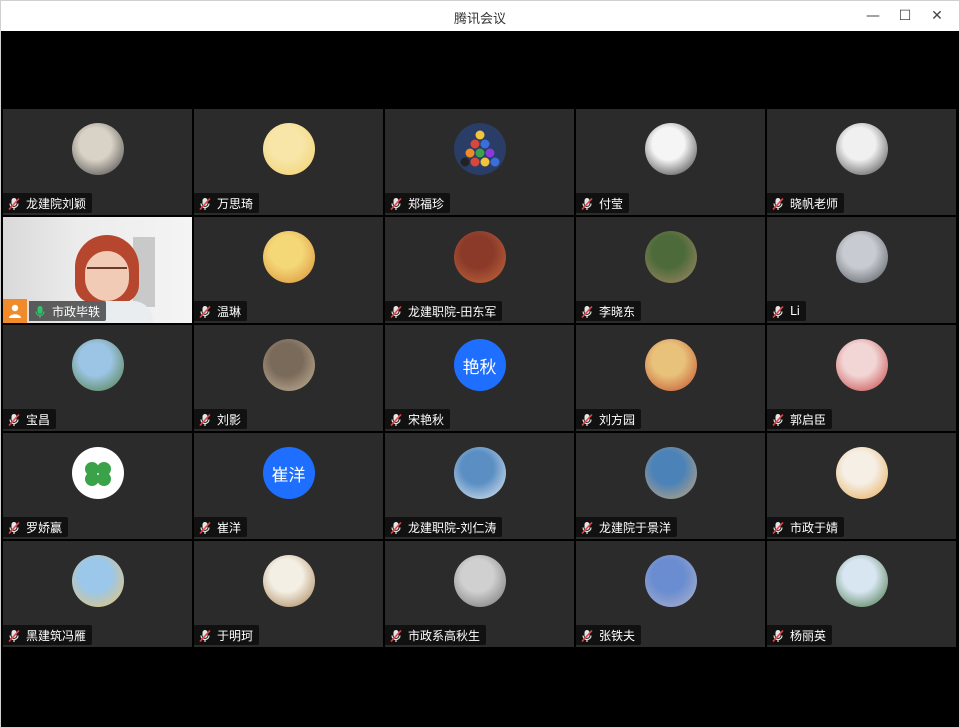 This screenshot has height=728, width=960. What do you see at coordinates (861, 270) in the screenshot?
I see `participant-tile: Li` at bounding box center [861, 270].